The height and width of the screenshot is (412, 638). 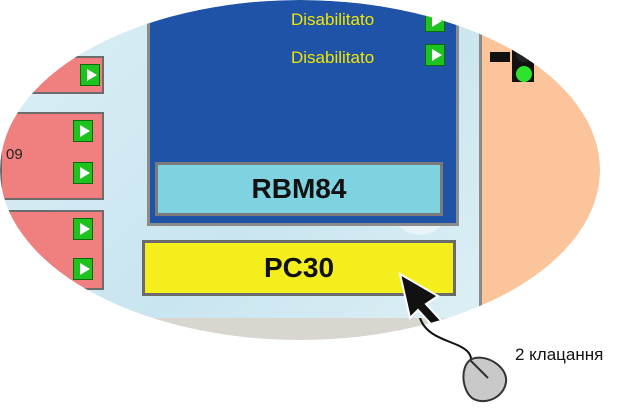 What do you see at coordinates (299, 189) in the screenshot?
I see `rbm84-button: RBM84` at bounding box center [299, 189].